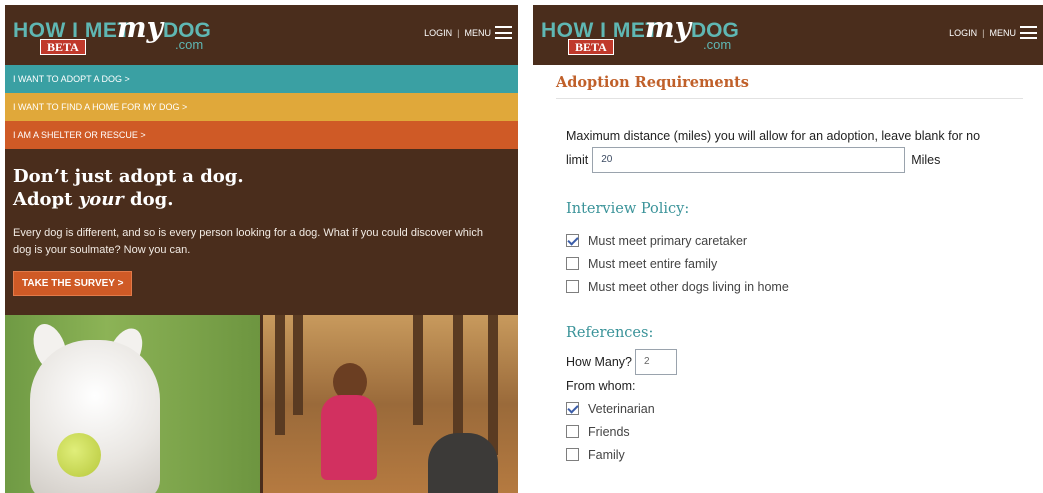 This screenshot has height=493, width=1043. Describe the element at coordinates (73, 283) in the screenshot. I see `take-survey-button: TAKE THE SURVEY >` at that location.